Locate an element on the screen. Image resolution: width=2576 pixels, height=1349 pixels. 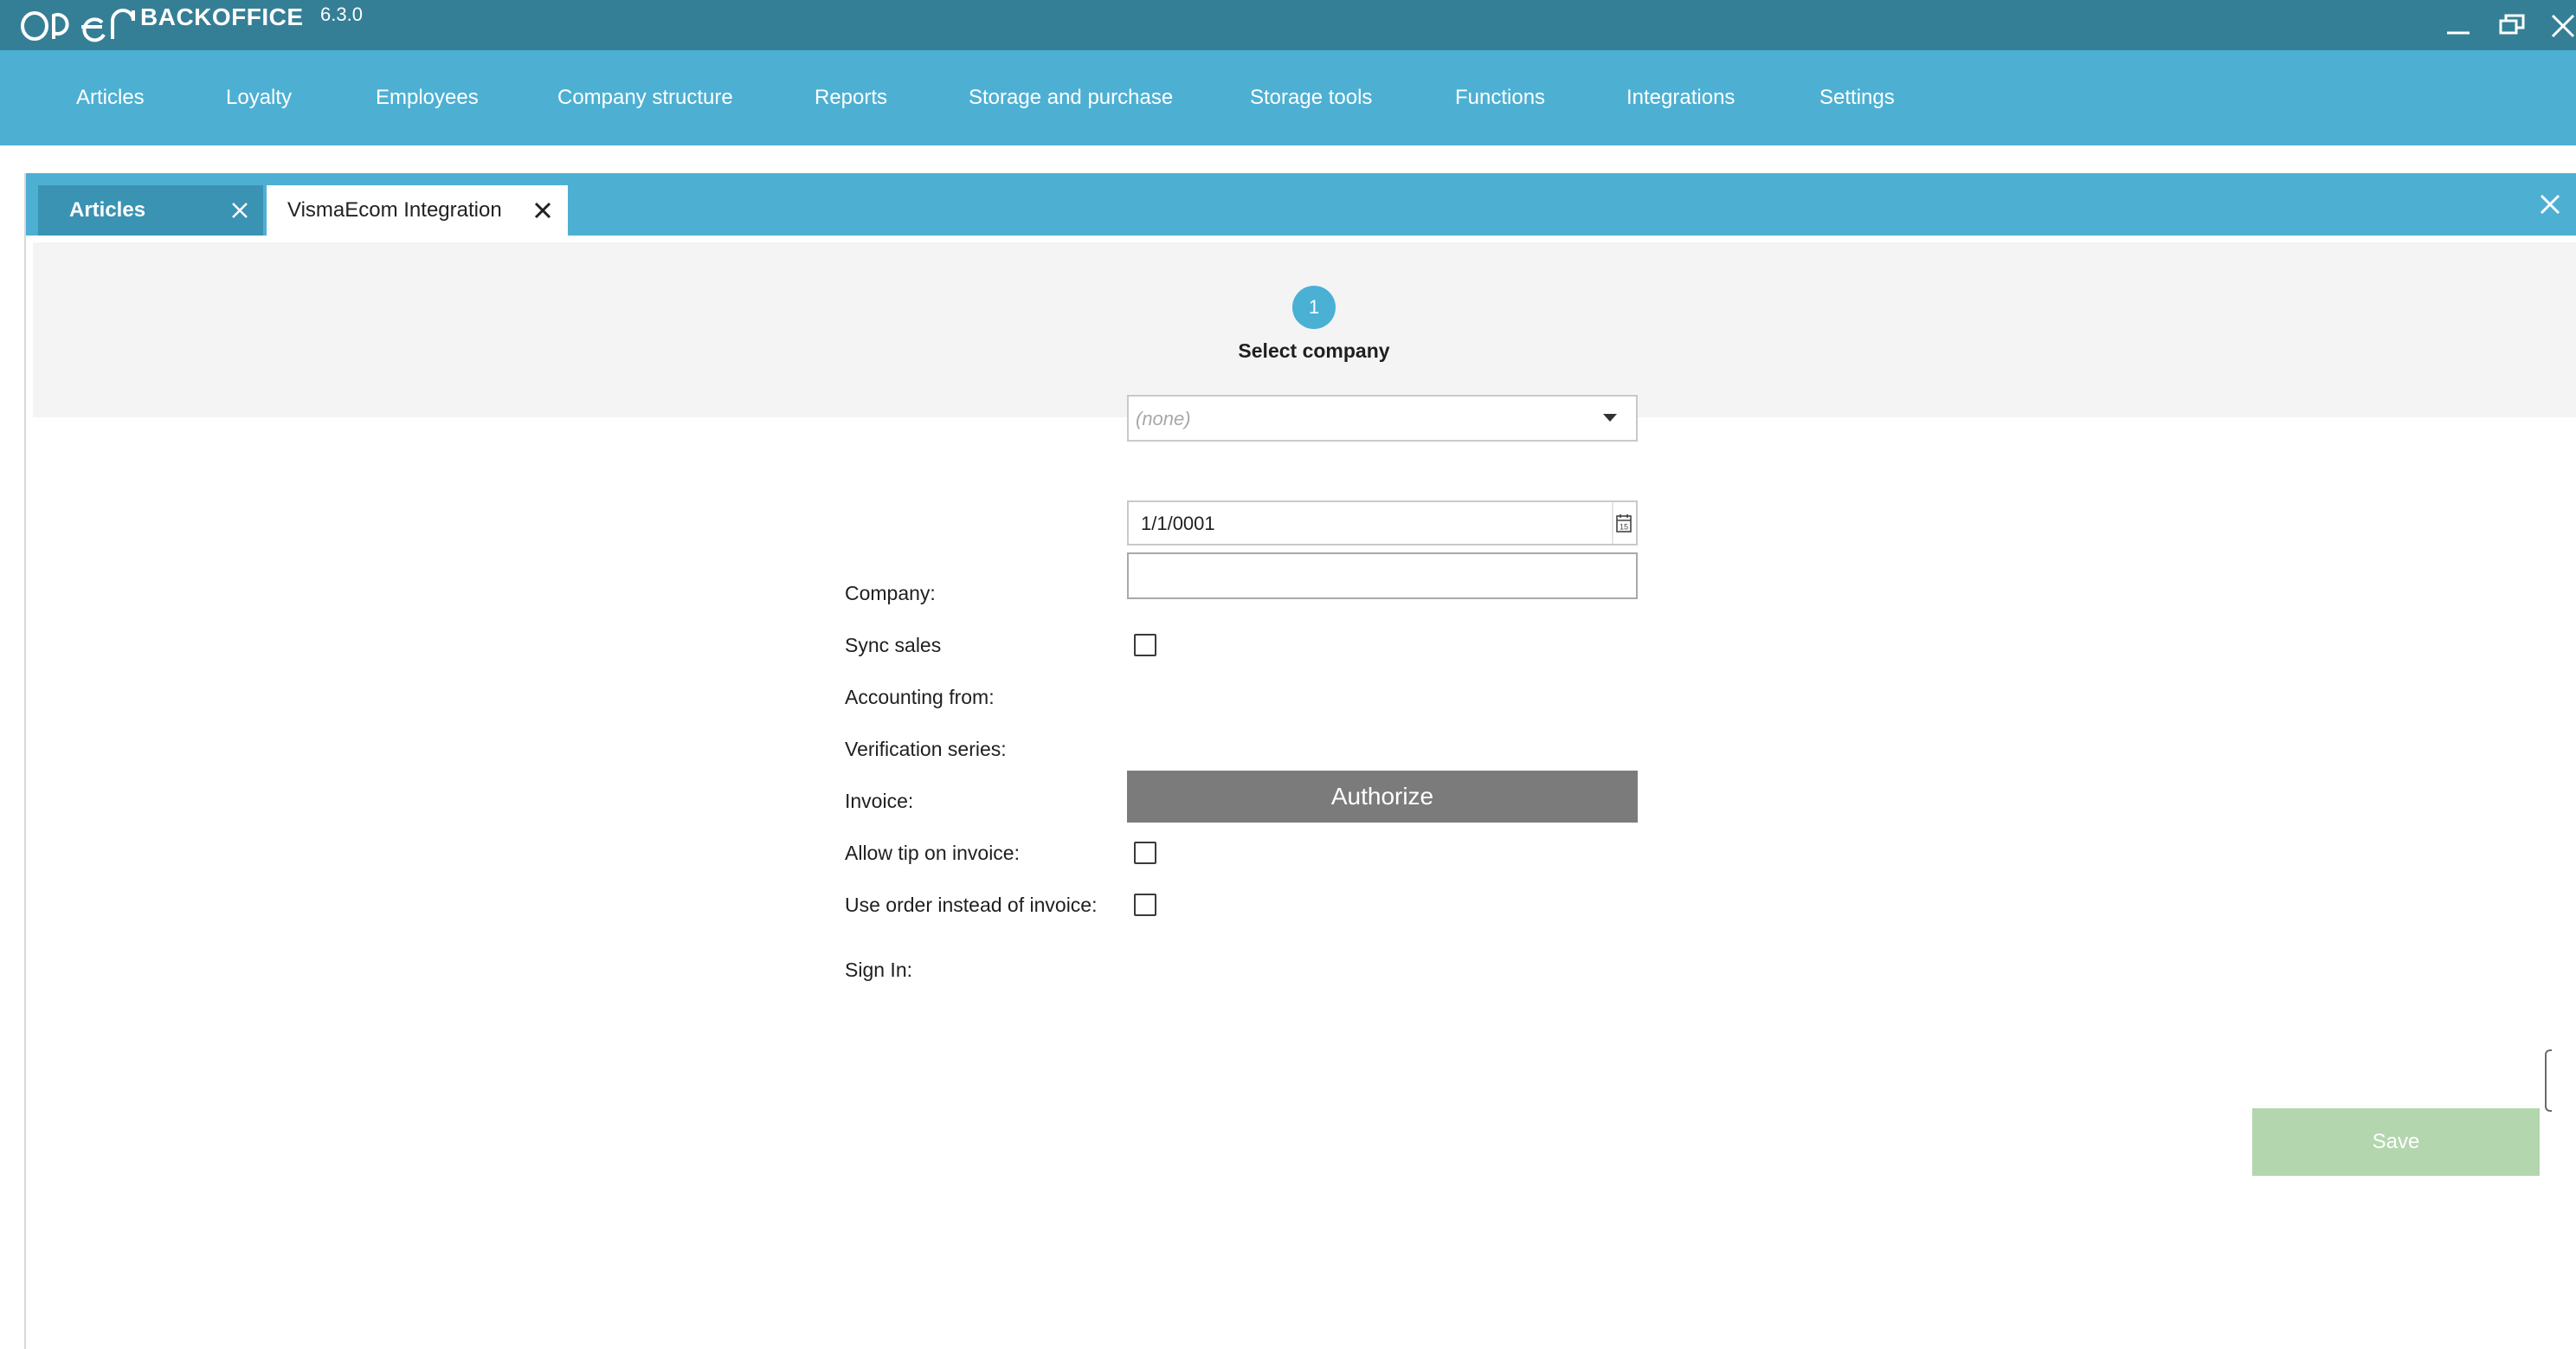
tab-vismaecom-integration: VismaEcom Integration is located at coordinates (417, 210).